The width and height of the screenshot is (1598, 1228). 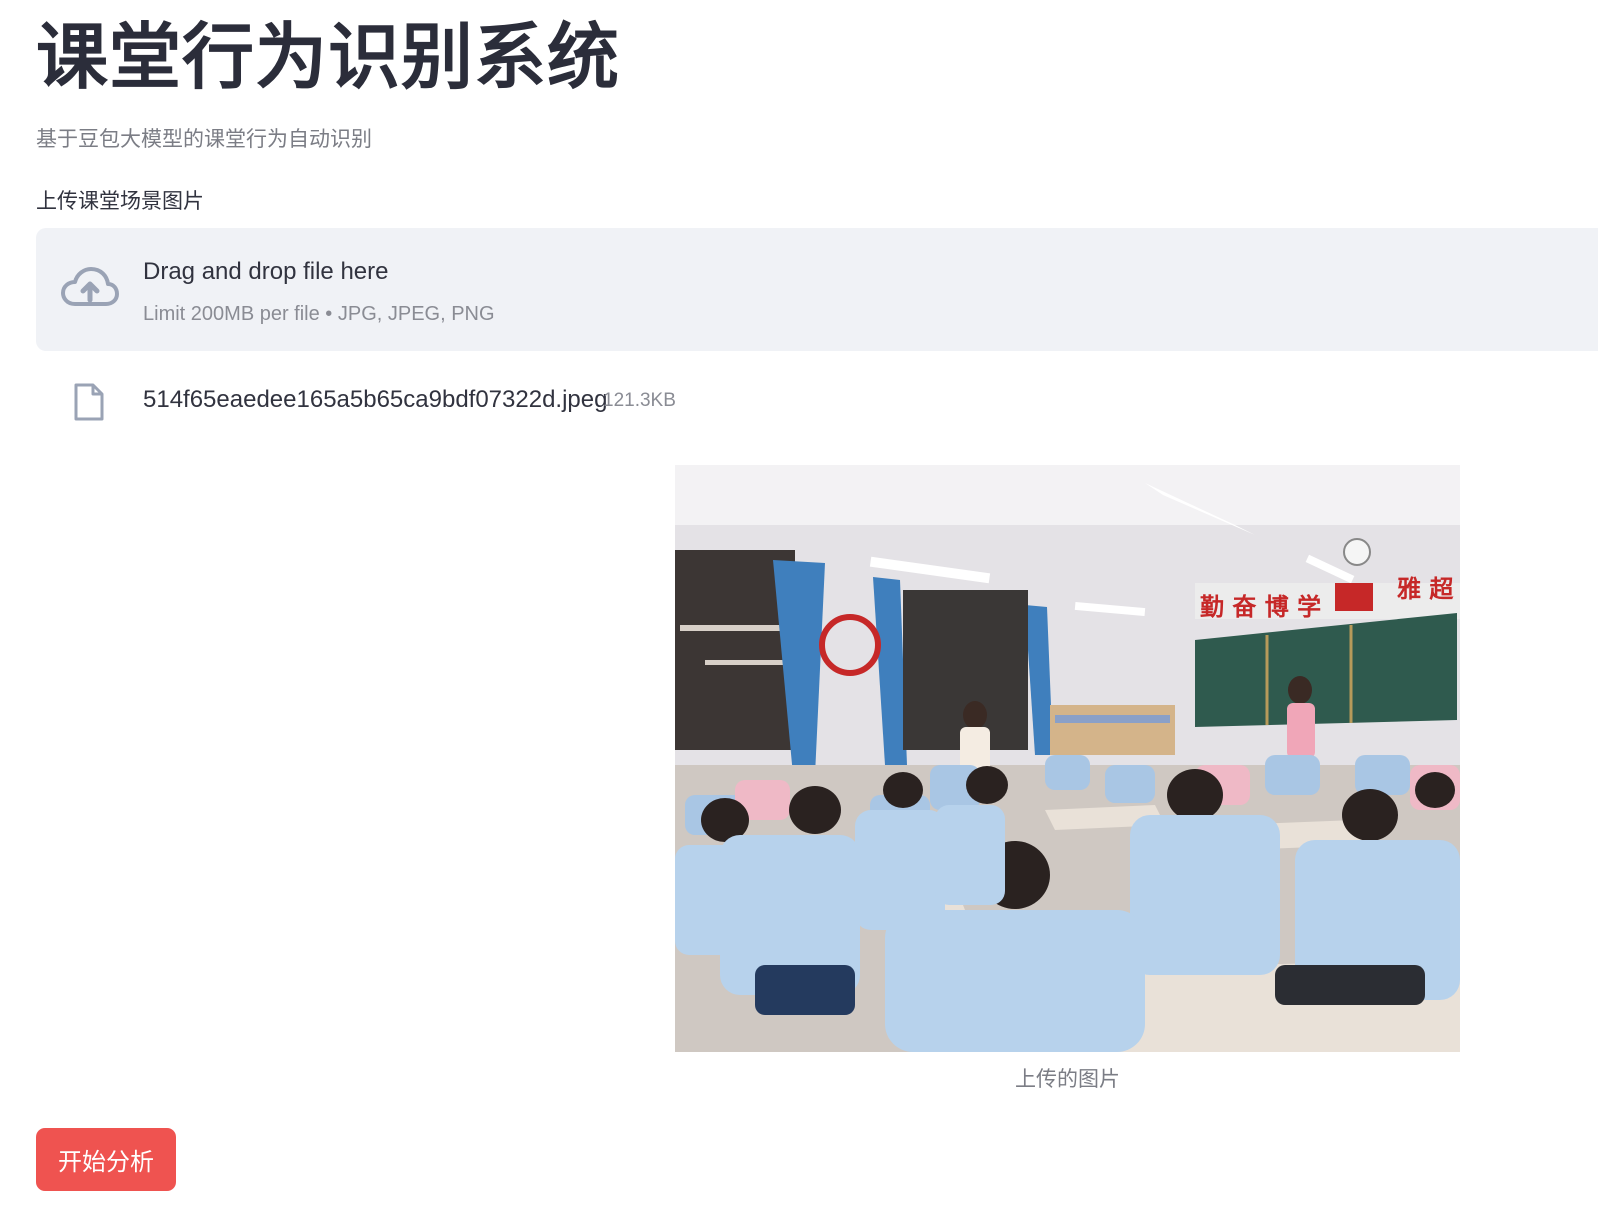 What do you see at coordinates (639, 400) in the screenshot?
I see `uploaded-file-size: 121.3KB` at bounding box center [639, 400].